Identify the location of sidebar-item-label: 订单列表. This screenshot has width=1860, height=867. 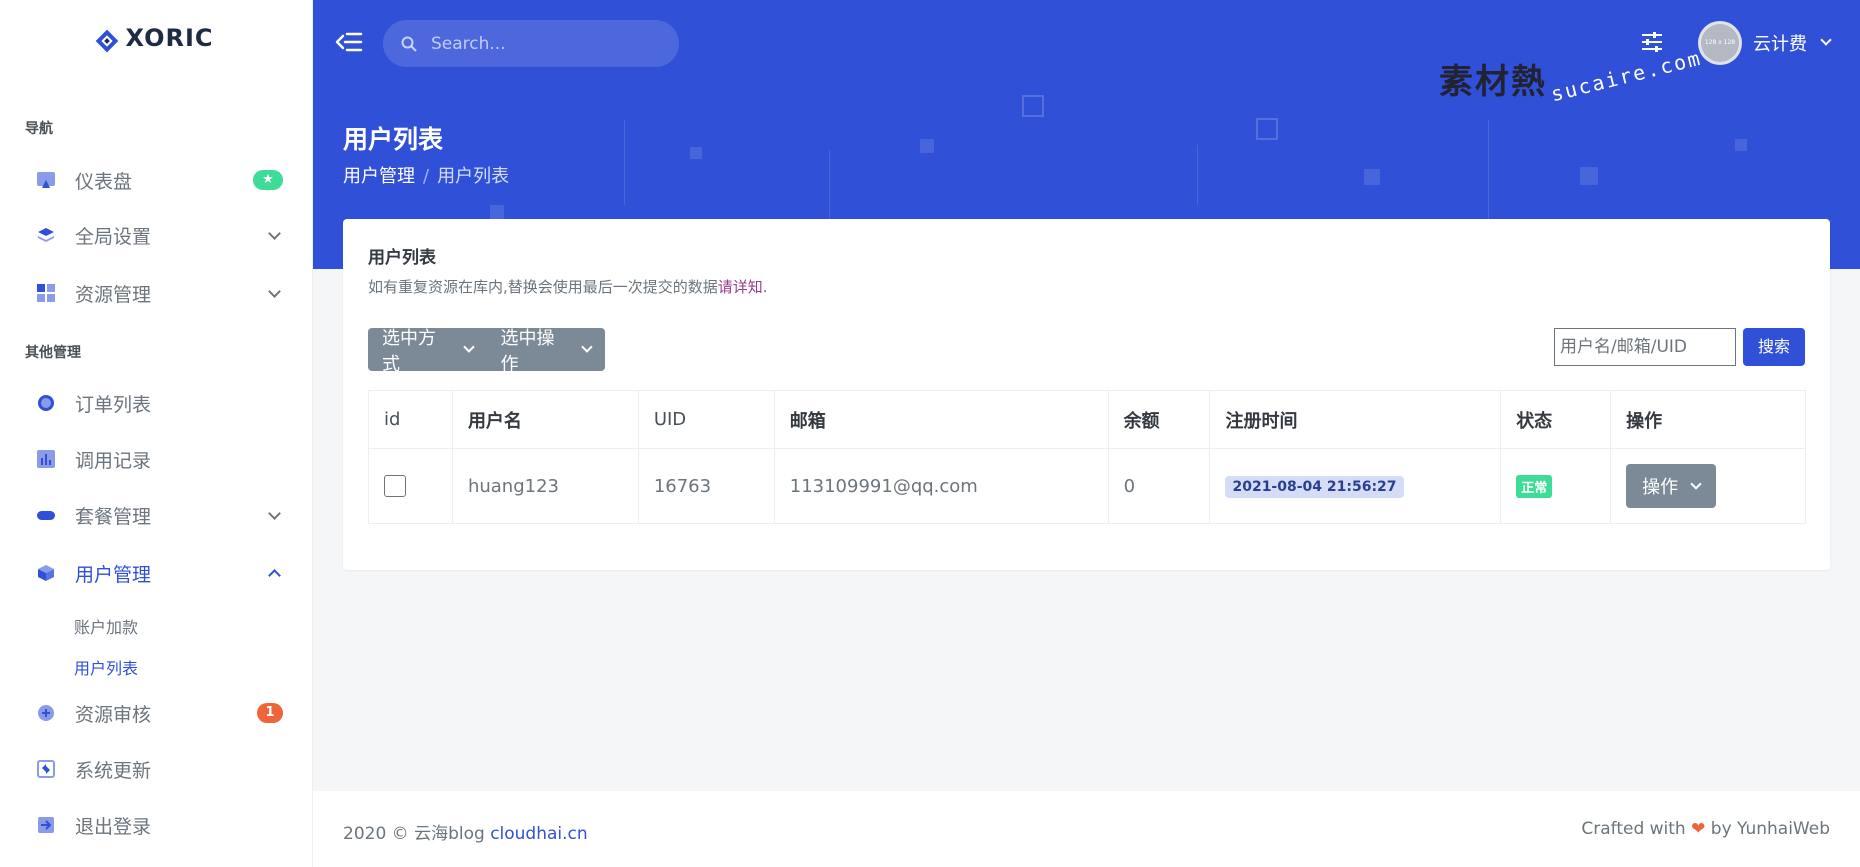
(113, 404).